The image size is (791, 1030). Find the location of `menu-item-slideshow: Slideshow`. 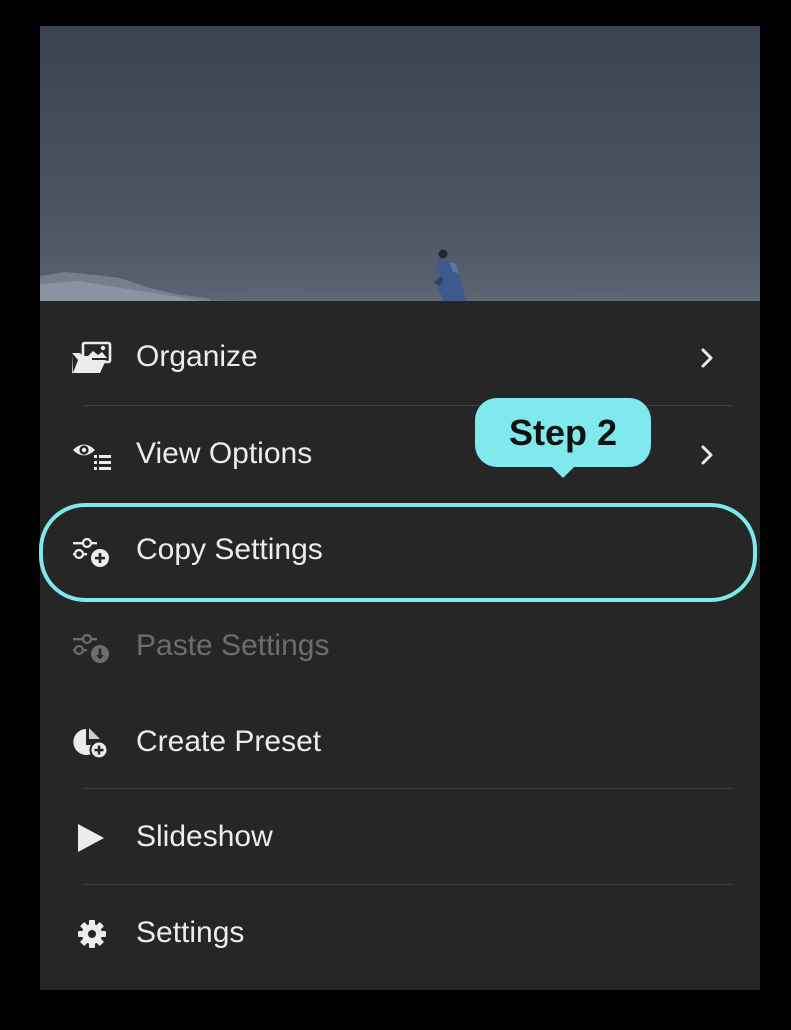

menu-item-slideshow: Slideshow is located at coordinates (400, 837).